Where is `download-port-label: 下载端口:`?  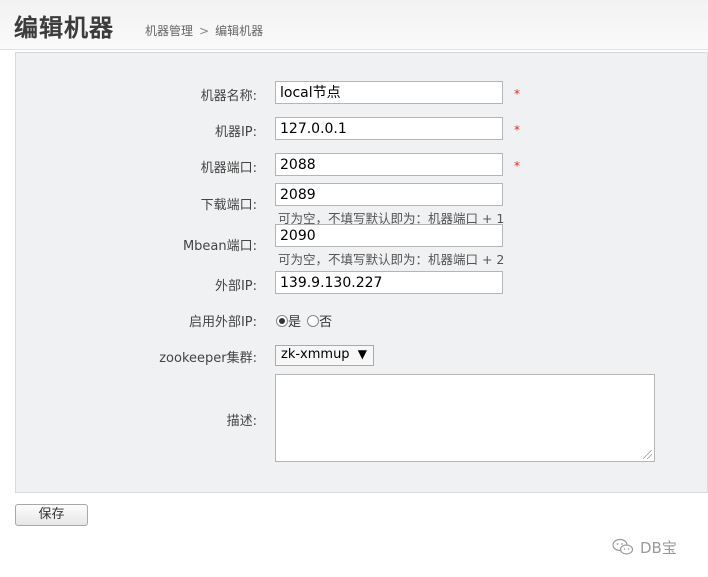 download-port-label: 下载端口: is located at coordinates (228, 205).